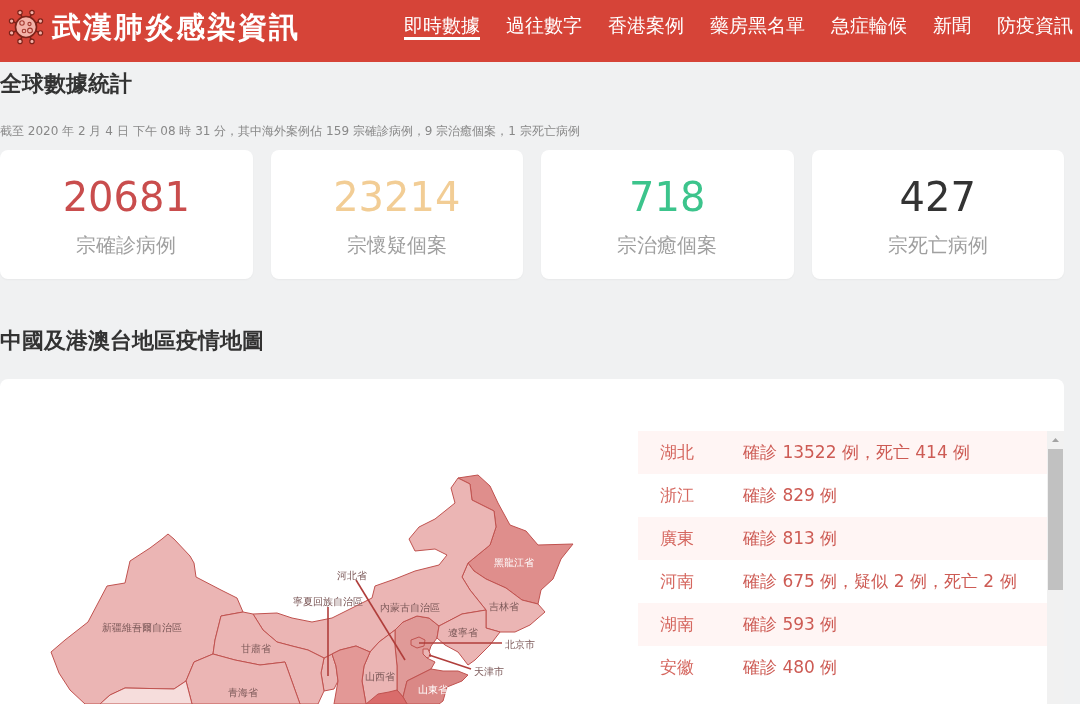  I want to click on nav-tab: 即時數據, so click(442, 27).